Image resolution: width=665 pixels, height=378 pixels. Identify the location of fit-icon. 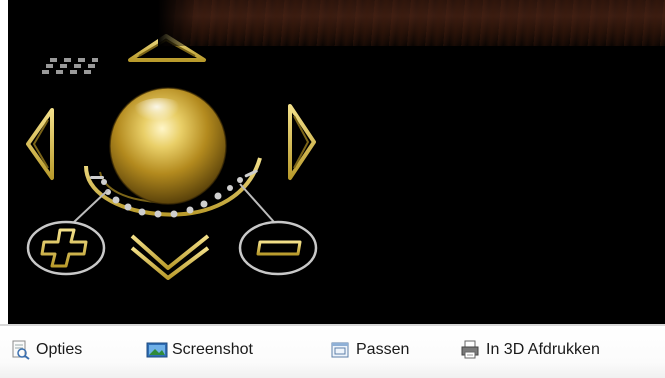
(340, 350).